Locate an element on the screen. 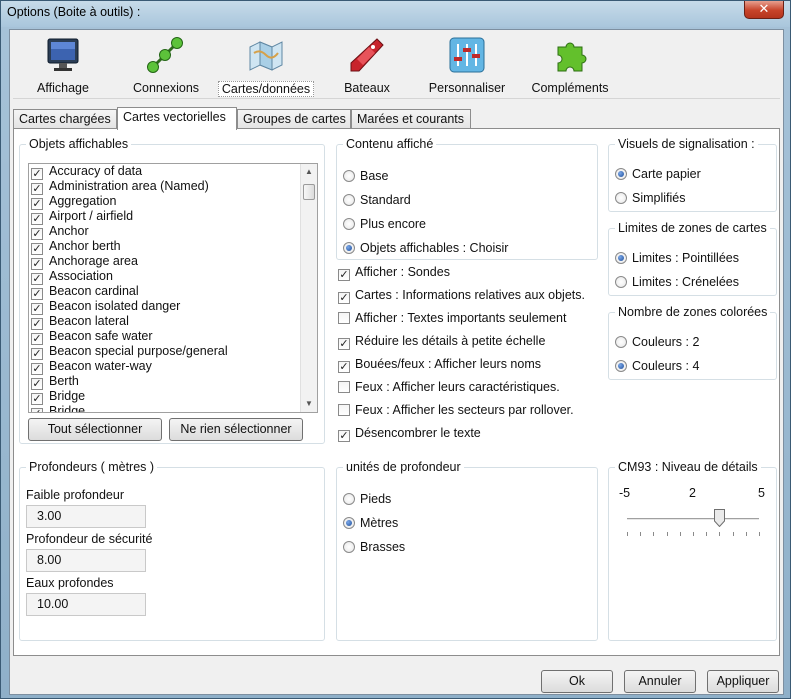 This screenshot has height=699, width=791. radio-standard: Standard is located at coordinates (377, 200).